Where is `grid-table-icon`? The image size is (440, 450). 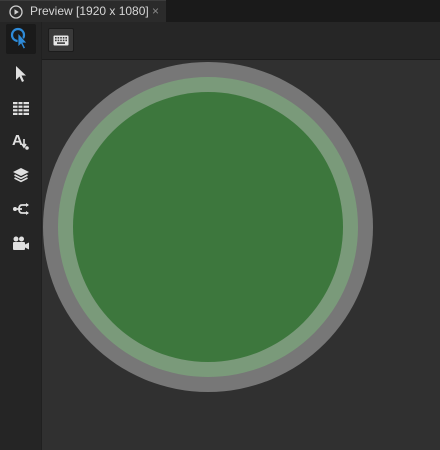
grid-table-icon is located at coordinates (21, 108).